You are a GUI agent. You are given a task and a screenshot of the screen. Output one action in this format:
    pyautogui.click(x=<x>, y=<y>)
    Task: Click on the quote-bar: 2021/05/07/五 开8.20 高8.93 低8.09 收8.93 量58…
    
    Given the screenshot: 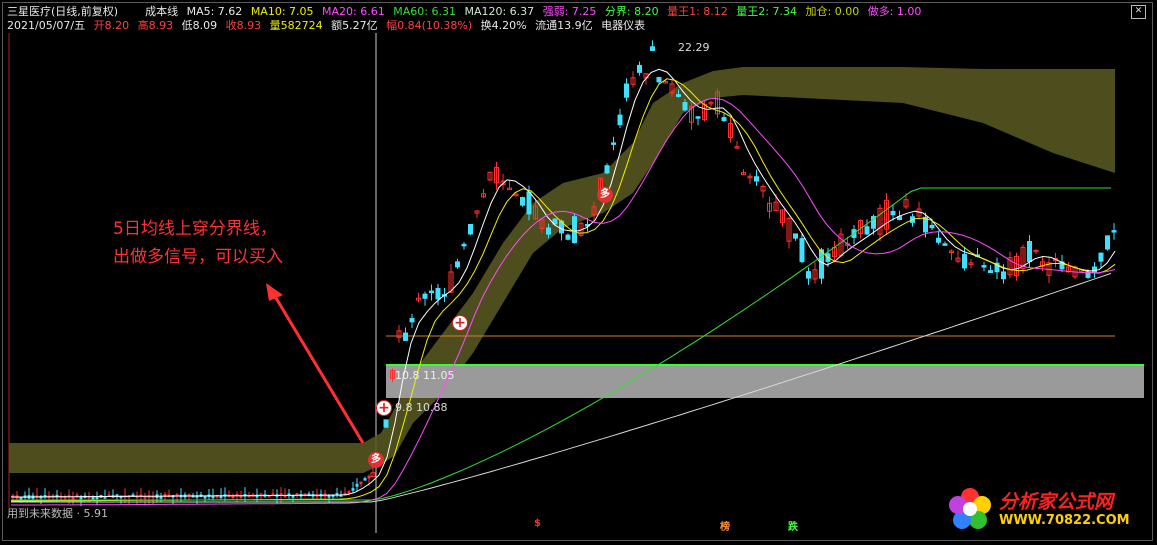 What is the action you would take?
    pyautogui.click(x=328, y=25)
    